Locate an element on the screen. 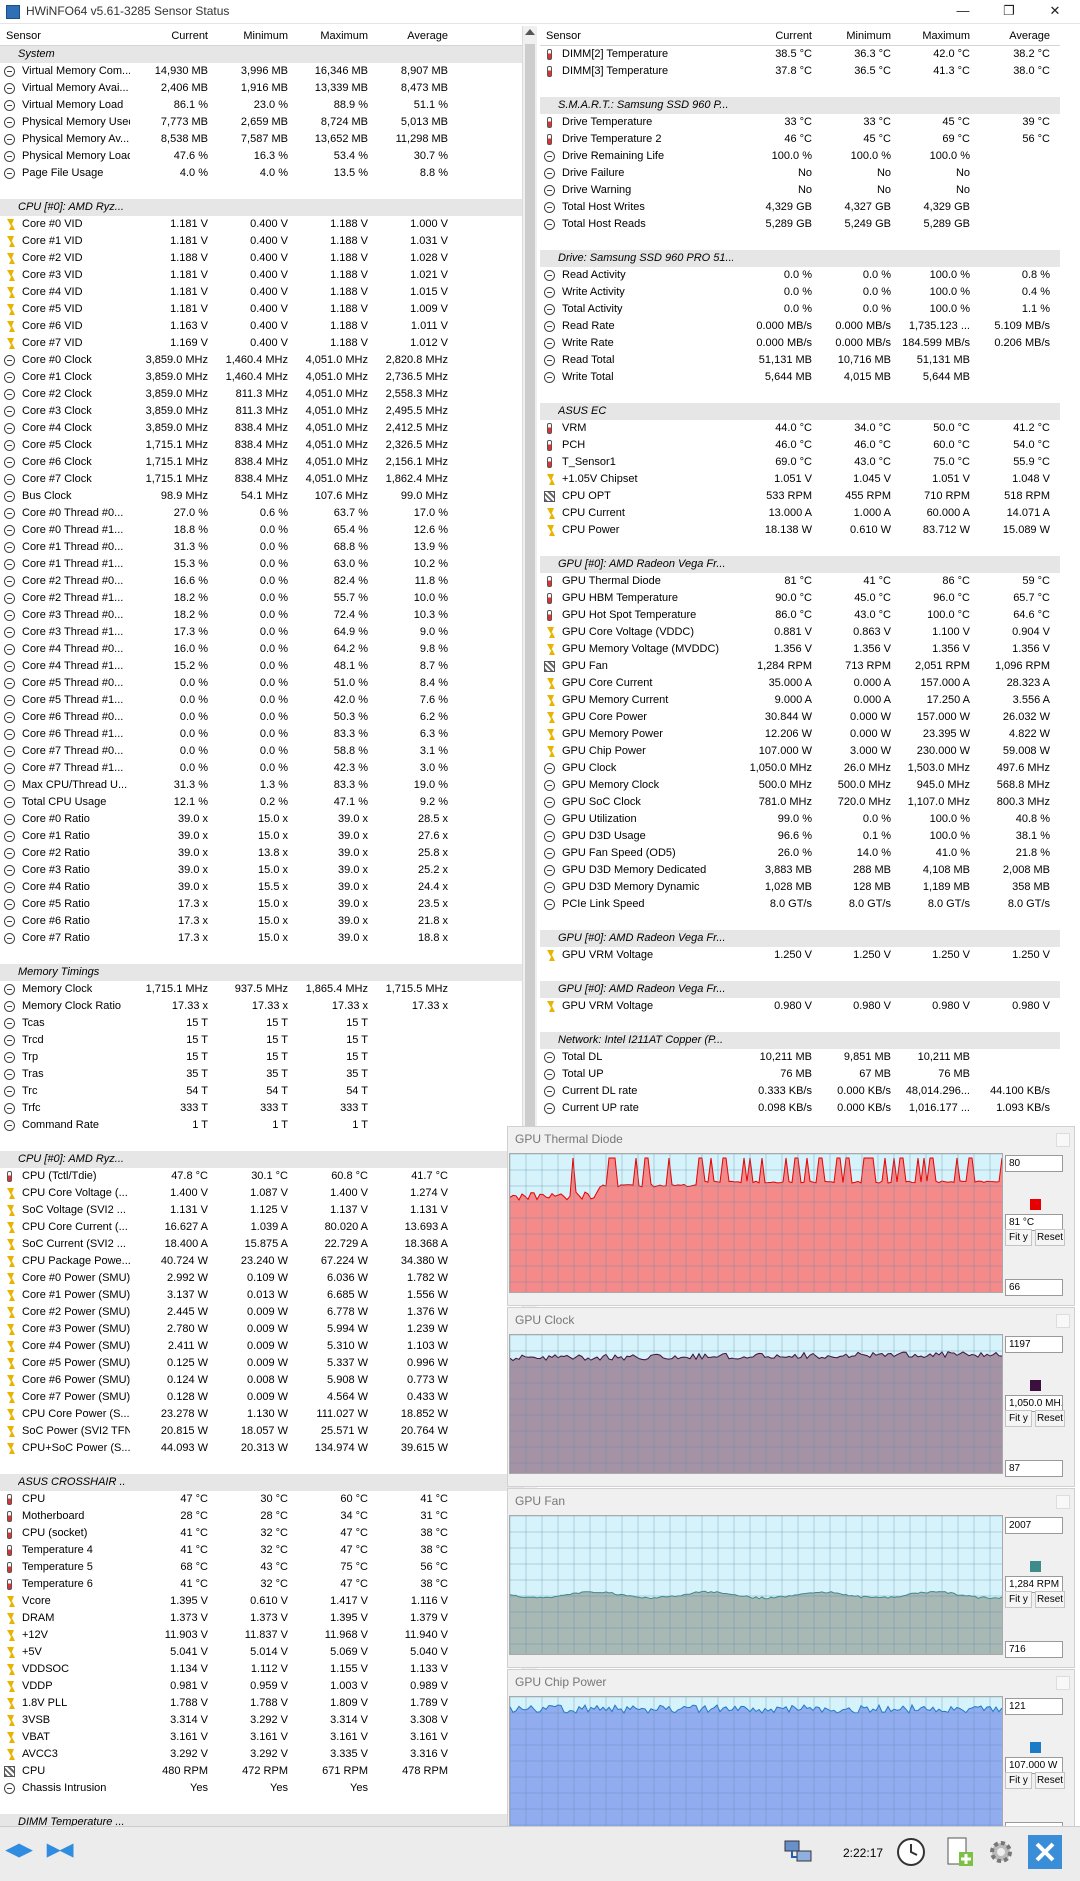 Image resolution: width=1080 pixels, height=1881 pixels. sensor-row-read-activity: Read Activity 0.0 % 0.0 % 100.0 % 0.8 % is located at coordinates (800, 275).